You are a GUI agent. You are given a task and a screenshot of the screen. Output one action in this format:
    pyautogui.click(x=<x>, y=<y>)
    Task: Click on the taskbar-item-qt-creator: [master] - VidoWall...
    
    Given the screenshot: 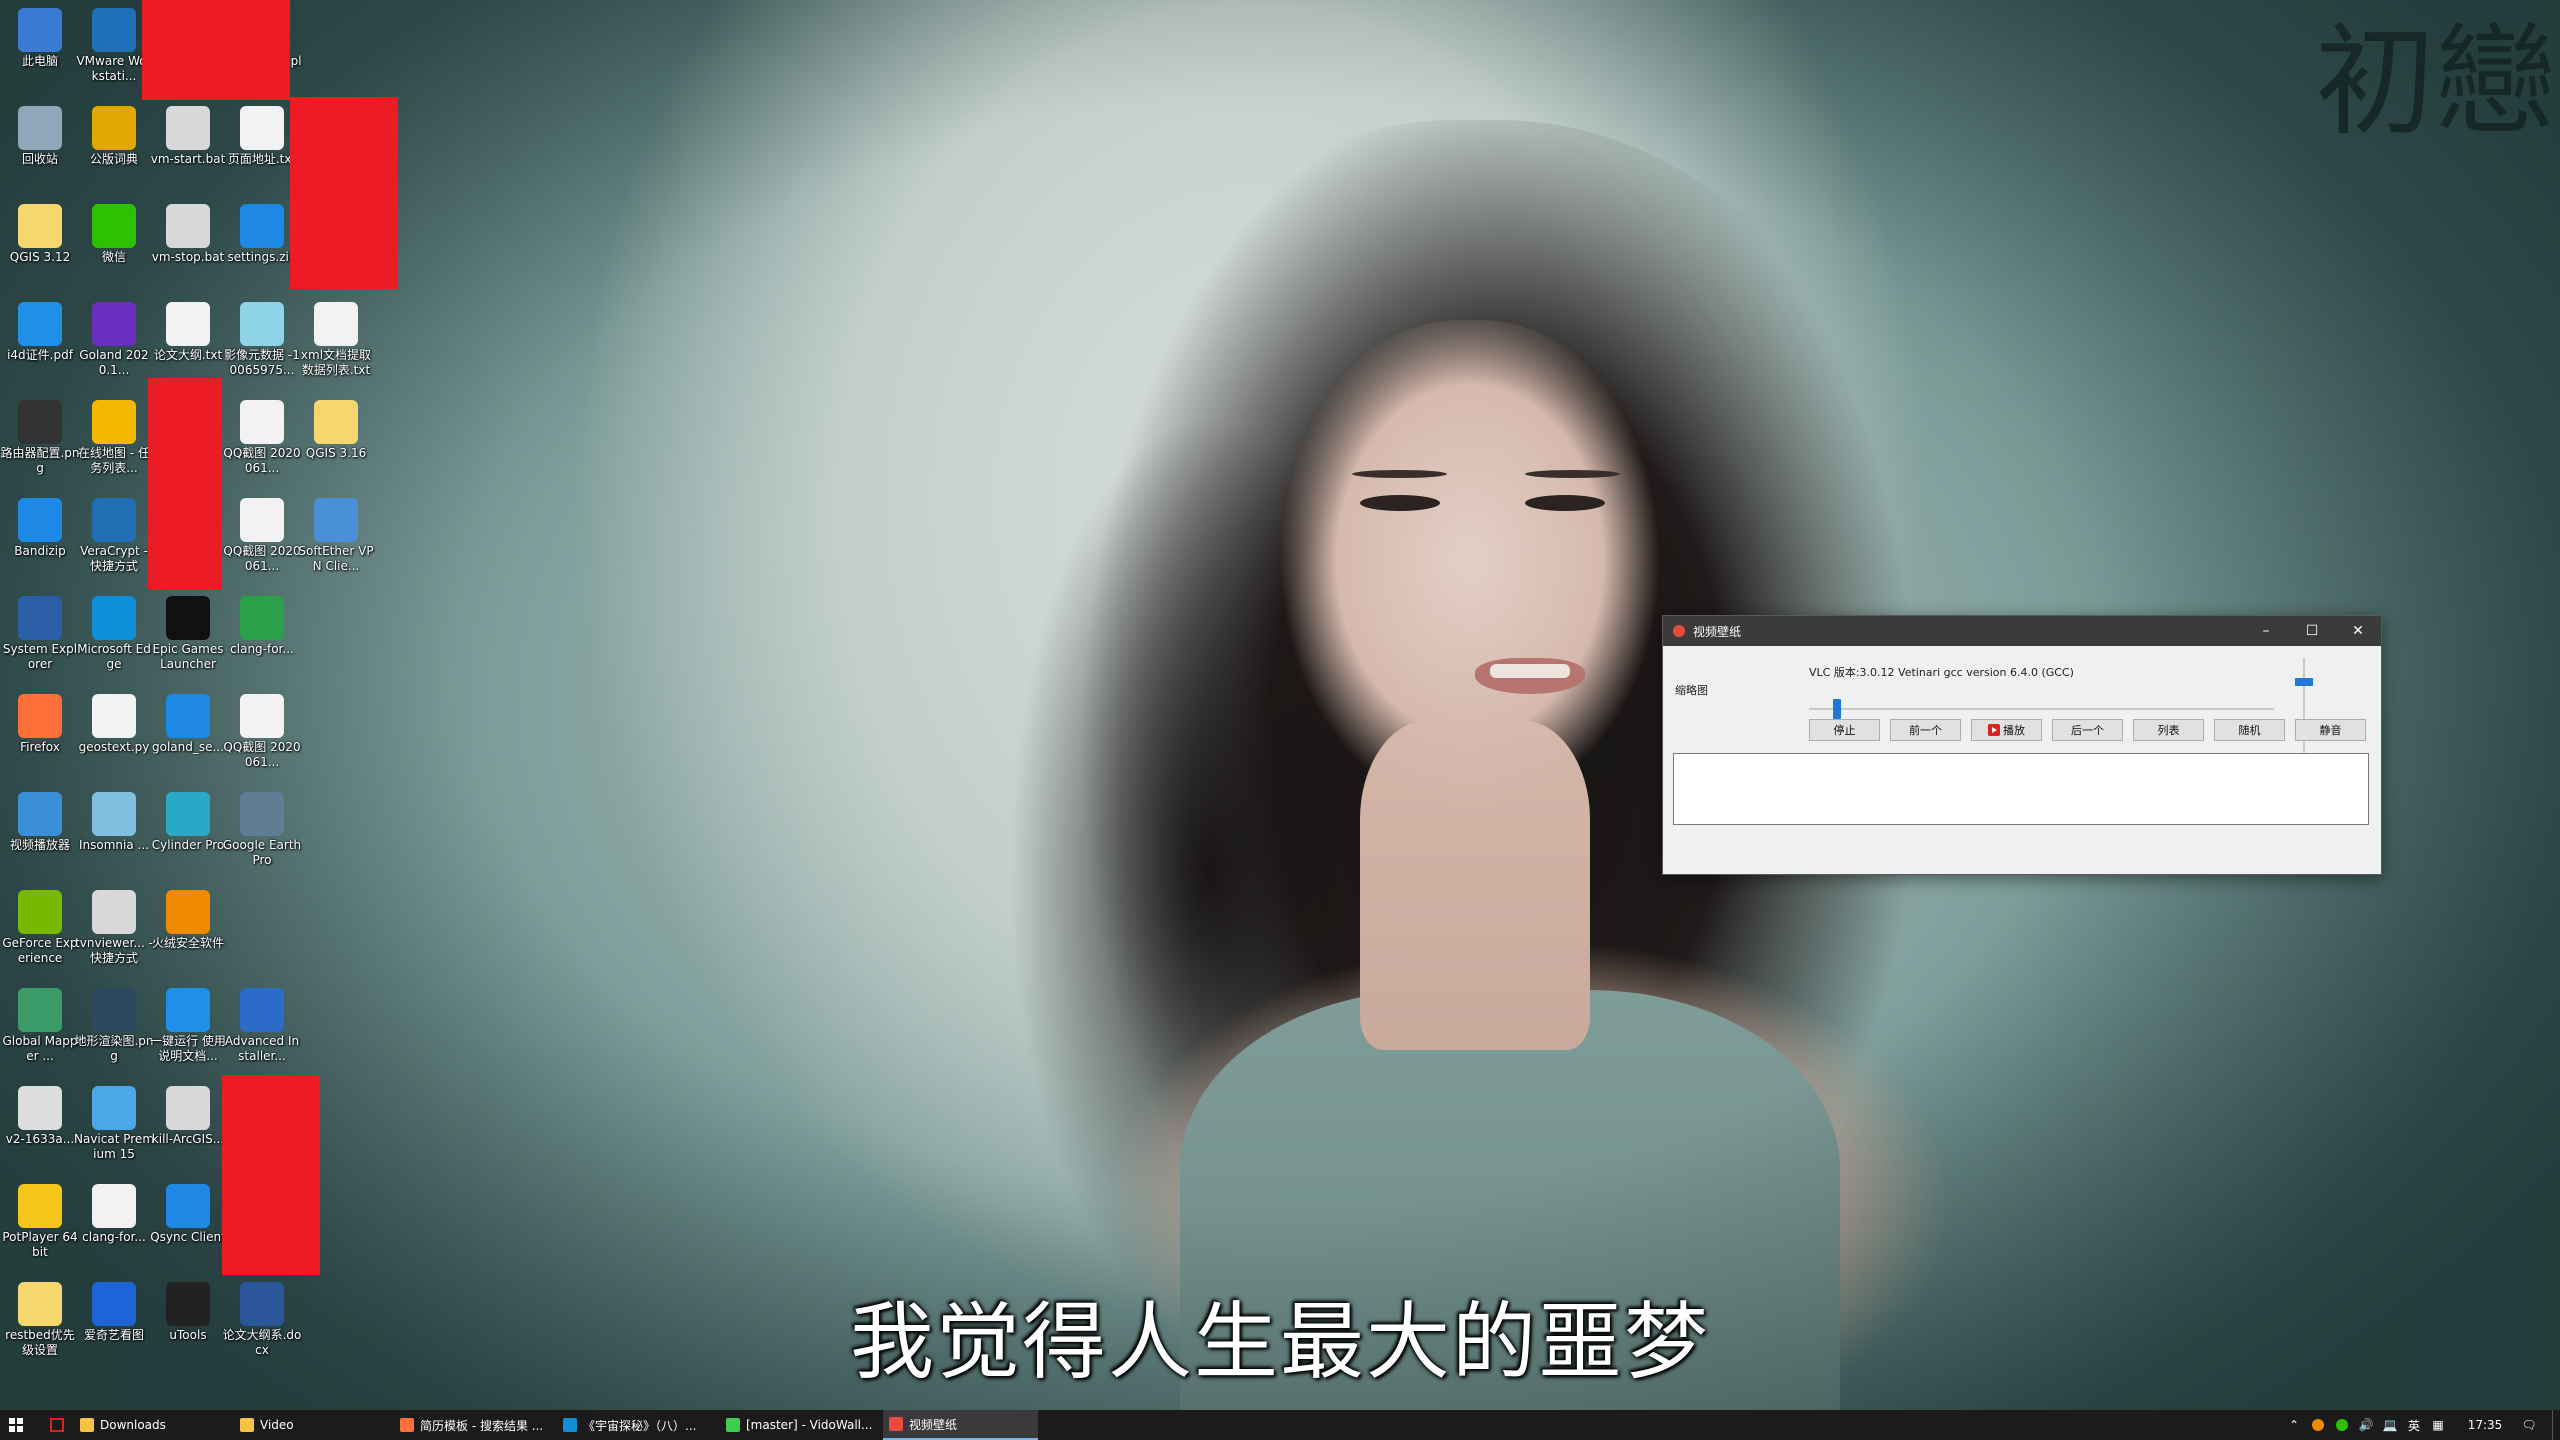 What is the action you would take?
    pyautogui.click(x=803, y=1425)
    